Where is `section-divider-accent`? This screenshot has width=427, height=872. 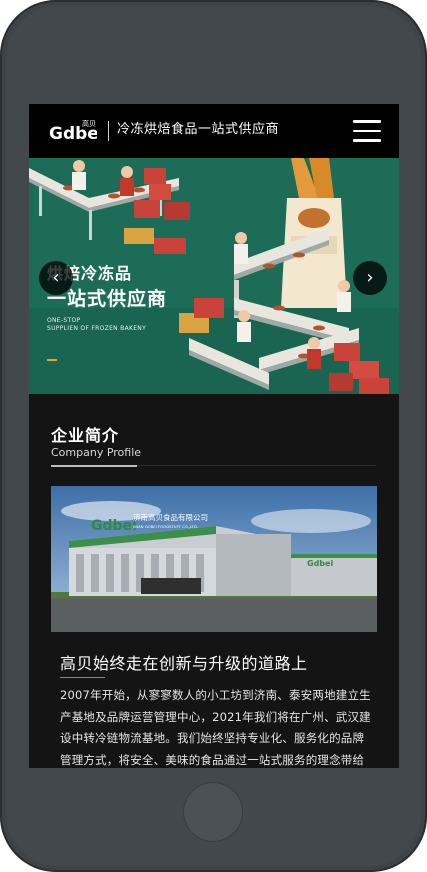 section-divider-accent is located at coordinates (94, 466).